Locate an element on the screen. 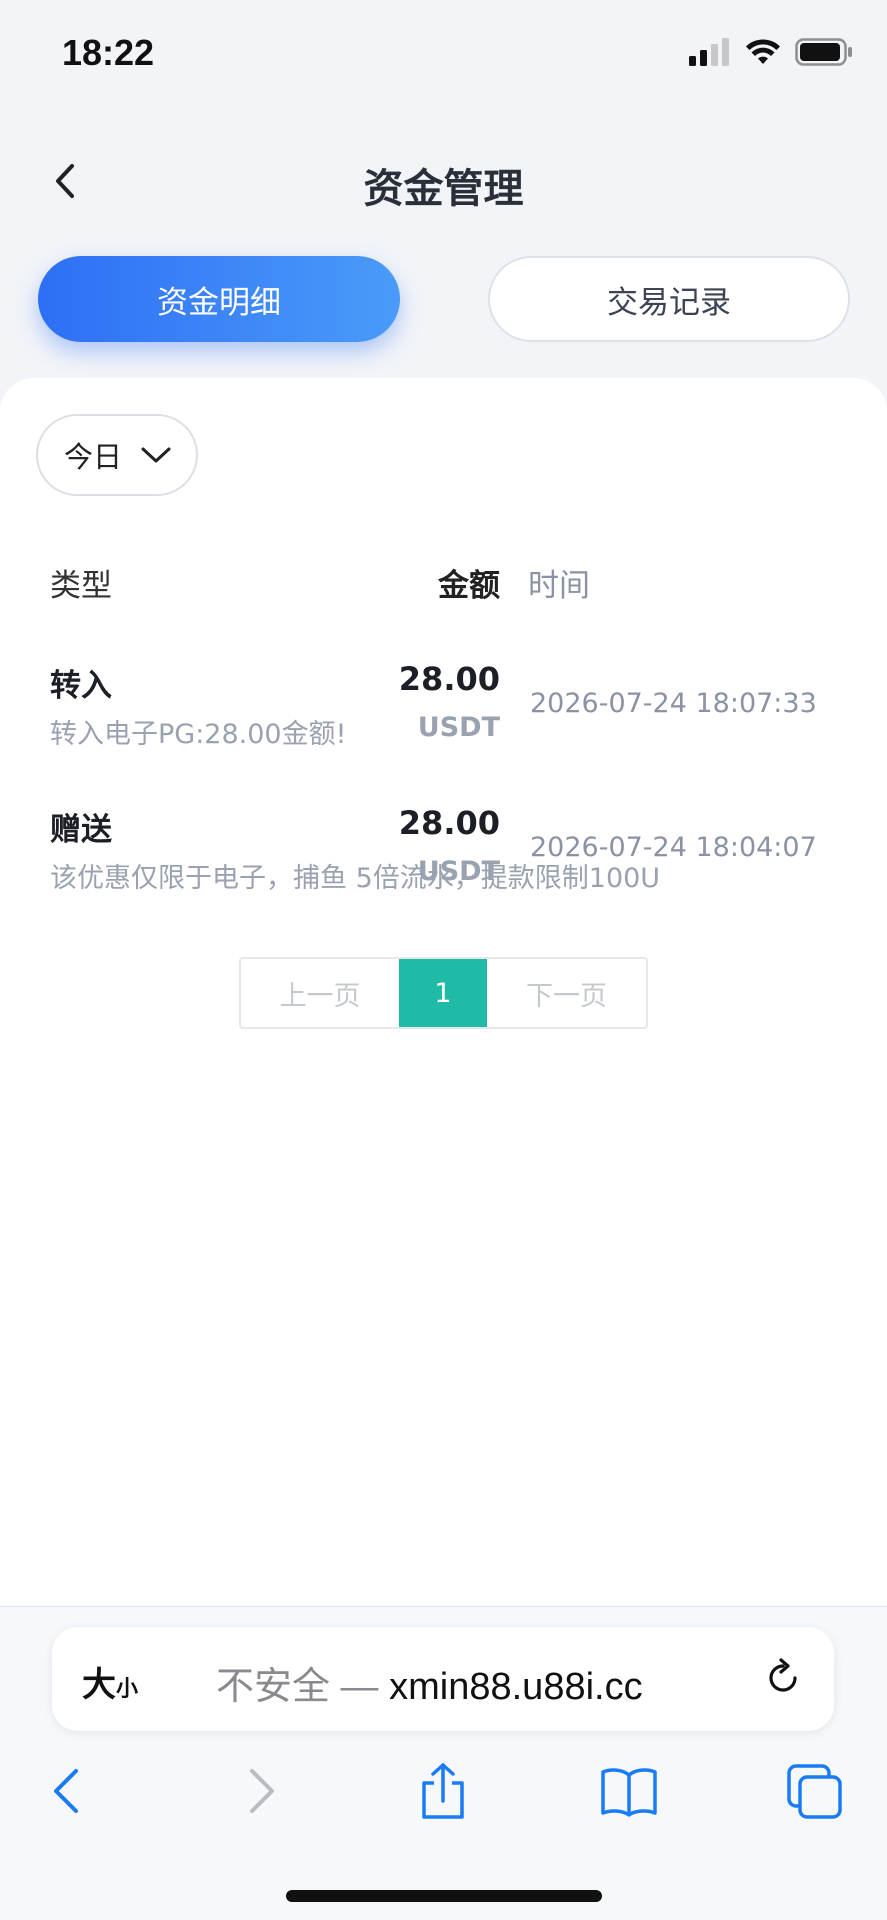  home-indicator is located at coordinates (444, 1896).